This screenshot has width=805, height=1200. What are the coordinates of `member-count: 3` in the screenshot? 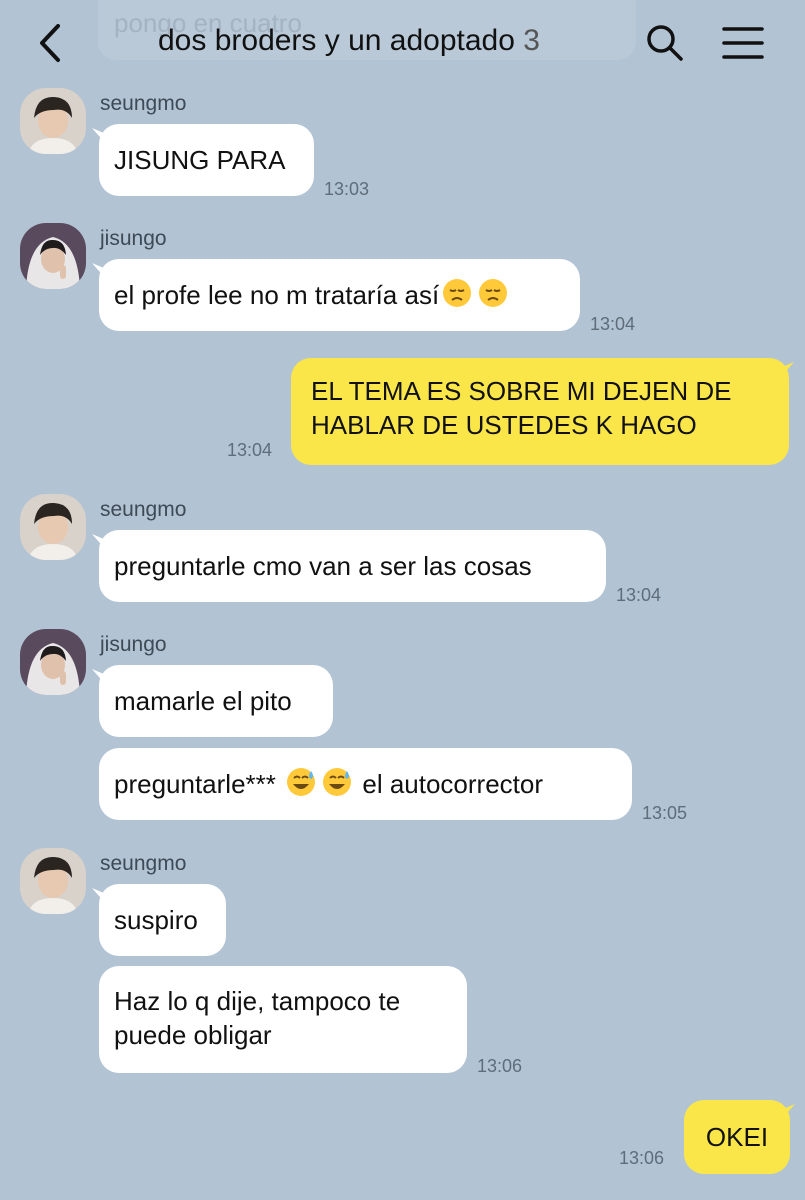 It's located at (531, 40).